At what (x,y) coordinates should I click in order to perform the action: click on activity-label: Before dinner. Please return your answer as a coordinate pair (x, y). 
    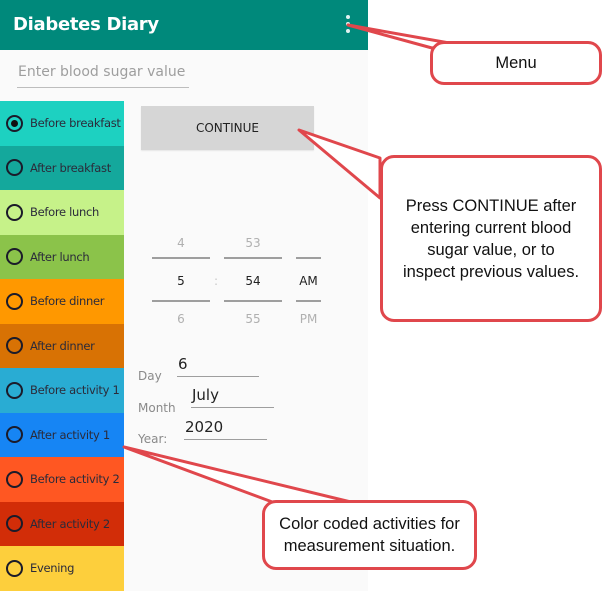
    Looking at the image, I should click on (67, 301).